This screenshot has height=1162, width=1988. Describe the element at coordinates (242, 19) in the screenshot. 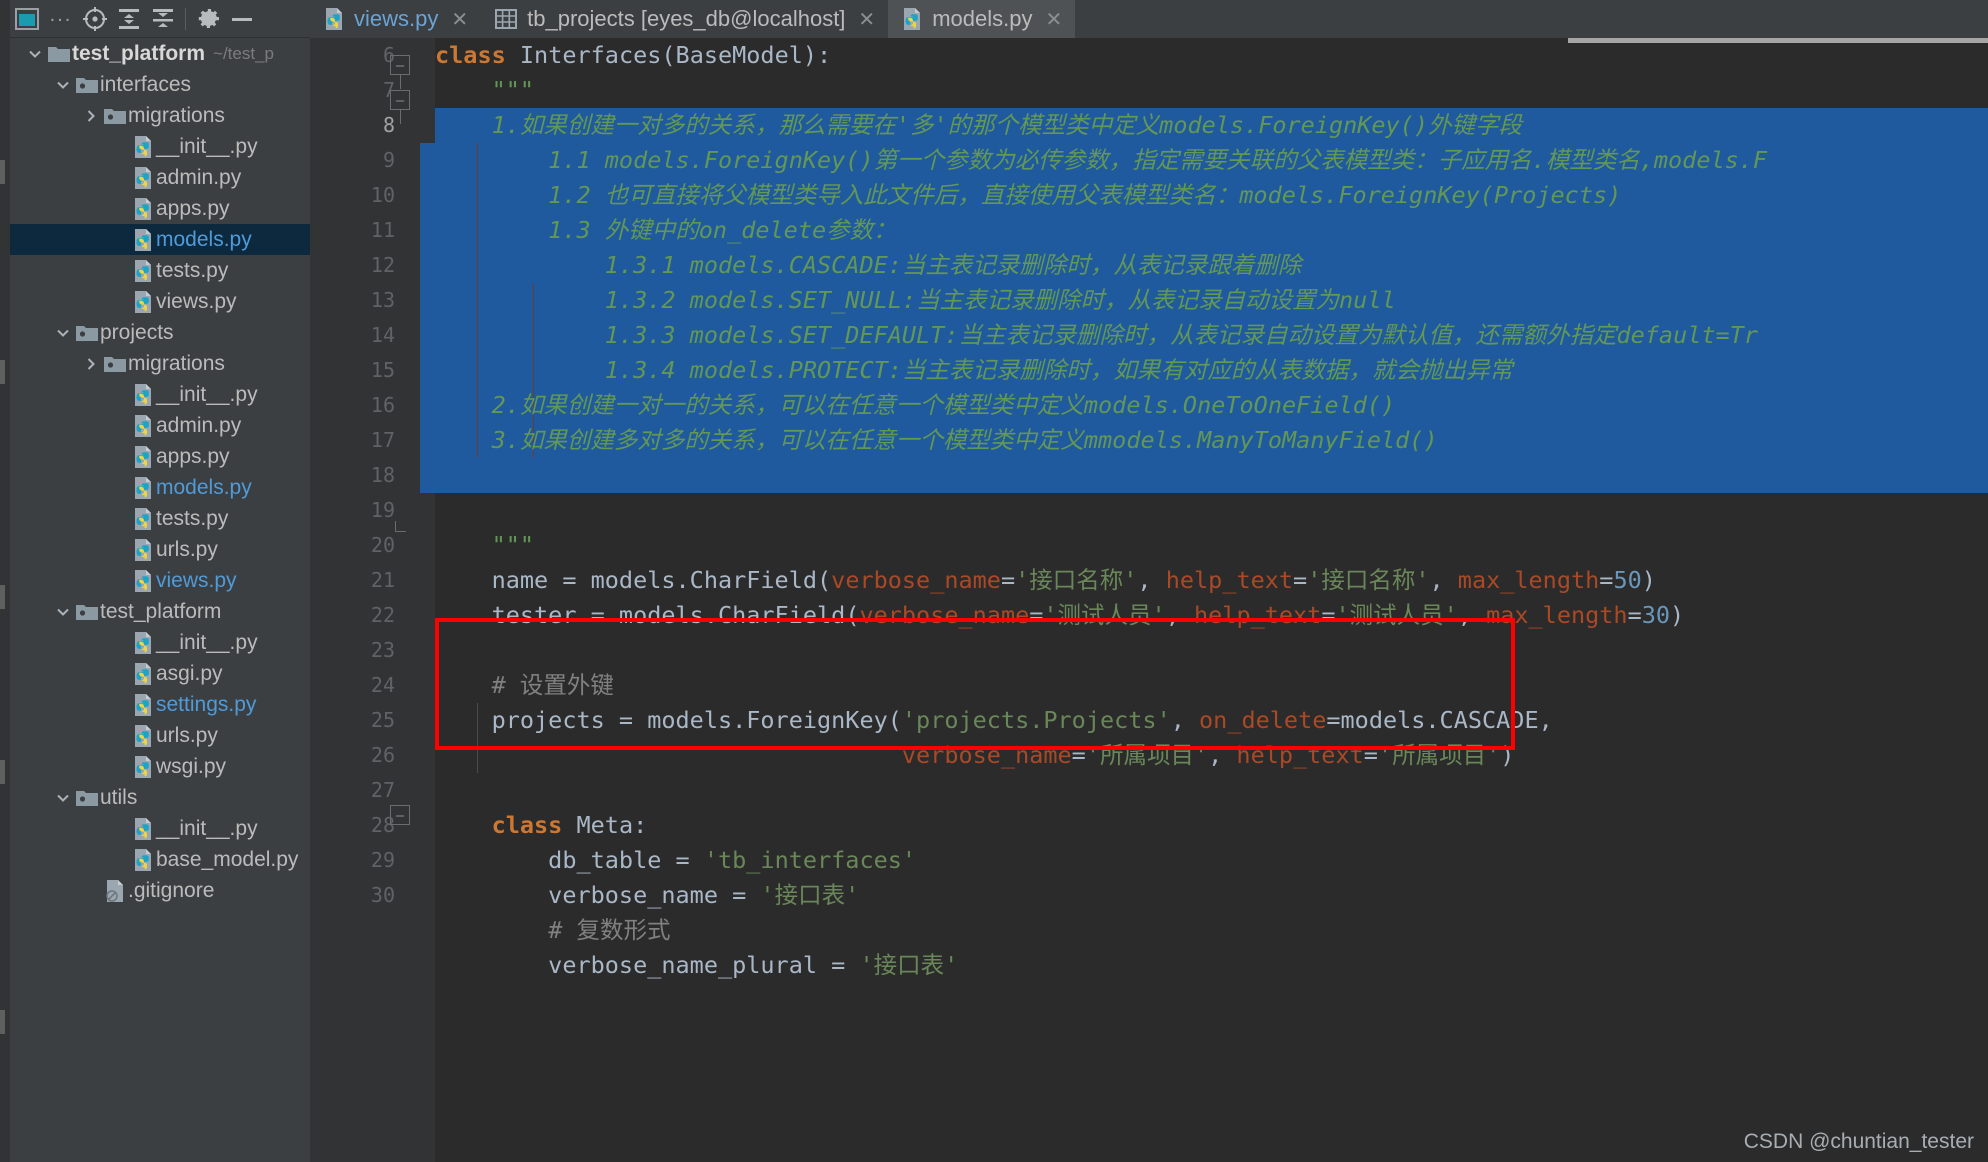

I see `minimize-icon` at that location.